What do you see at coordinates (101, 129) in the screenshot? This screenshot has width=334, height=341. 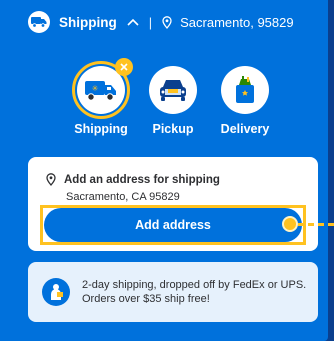 I see `option-label: Shipping` at bounding box center [101, 129].